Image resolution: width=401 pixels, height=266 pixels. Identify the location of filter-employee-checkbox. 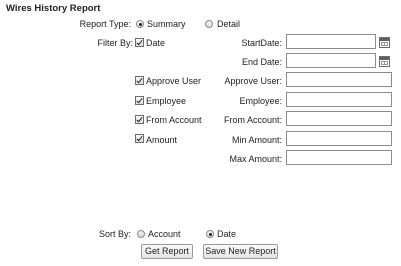
(139, 100).